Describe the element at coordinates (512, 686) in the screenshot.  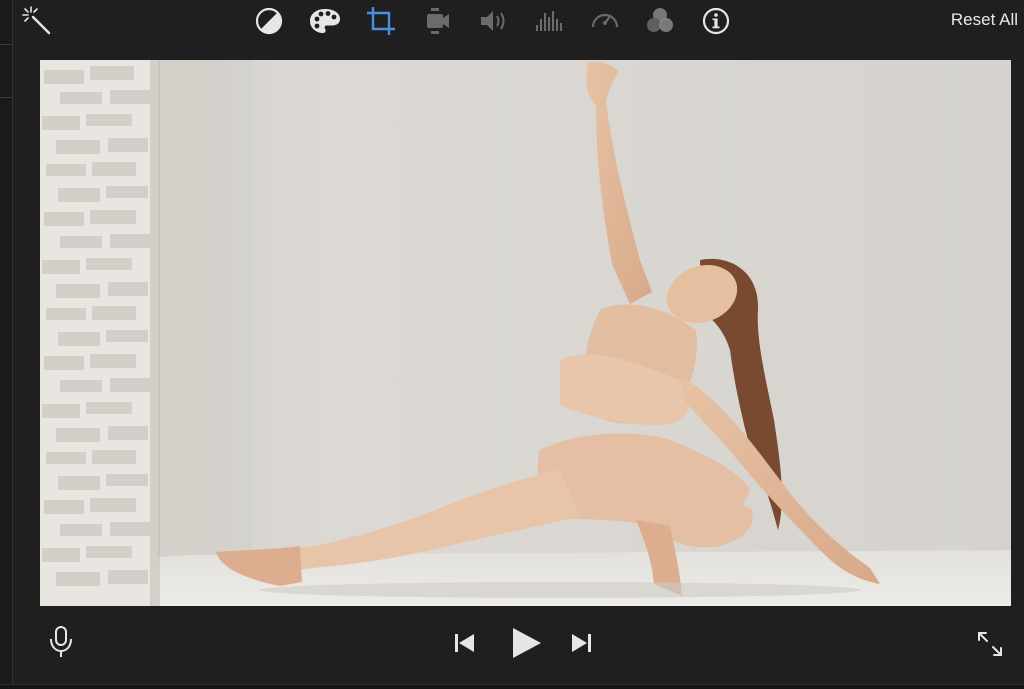
I see `window-bottom-edge` at that location.